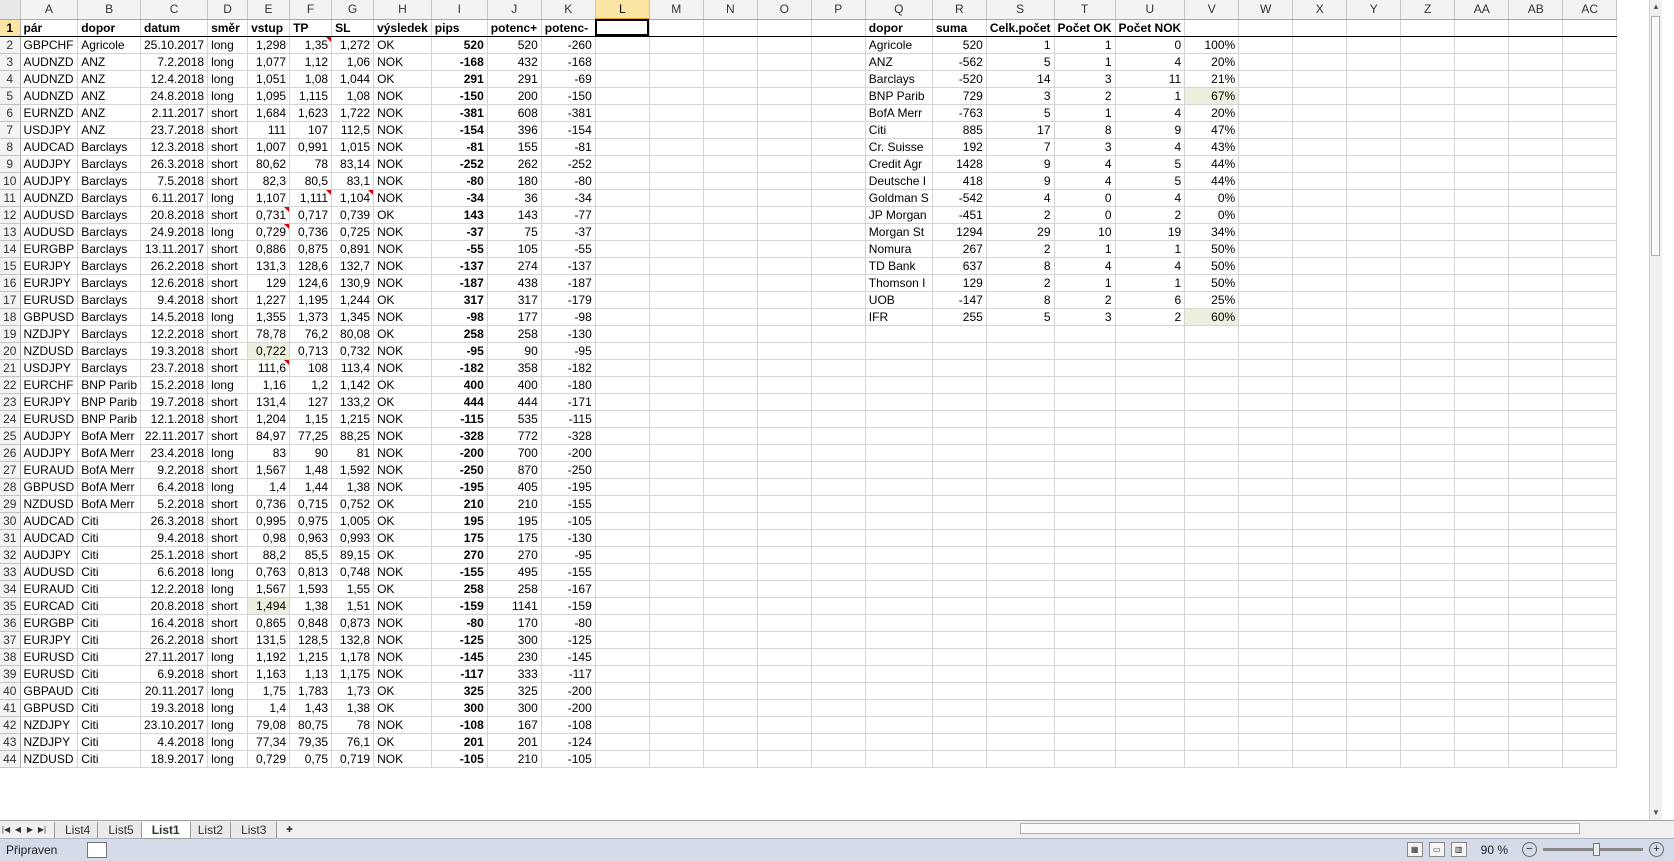 This screenshot has height=861, width=1674. I want to click on cell: 1,215, so click(311, 657).